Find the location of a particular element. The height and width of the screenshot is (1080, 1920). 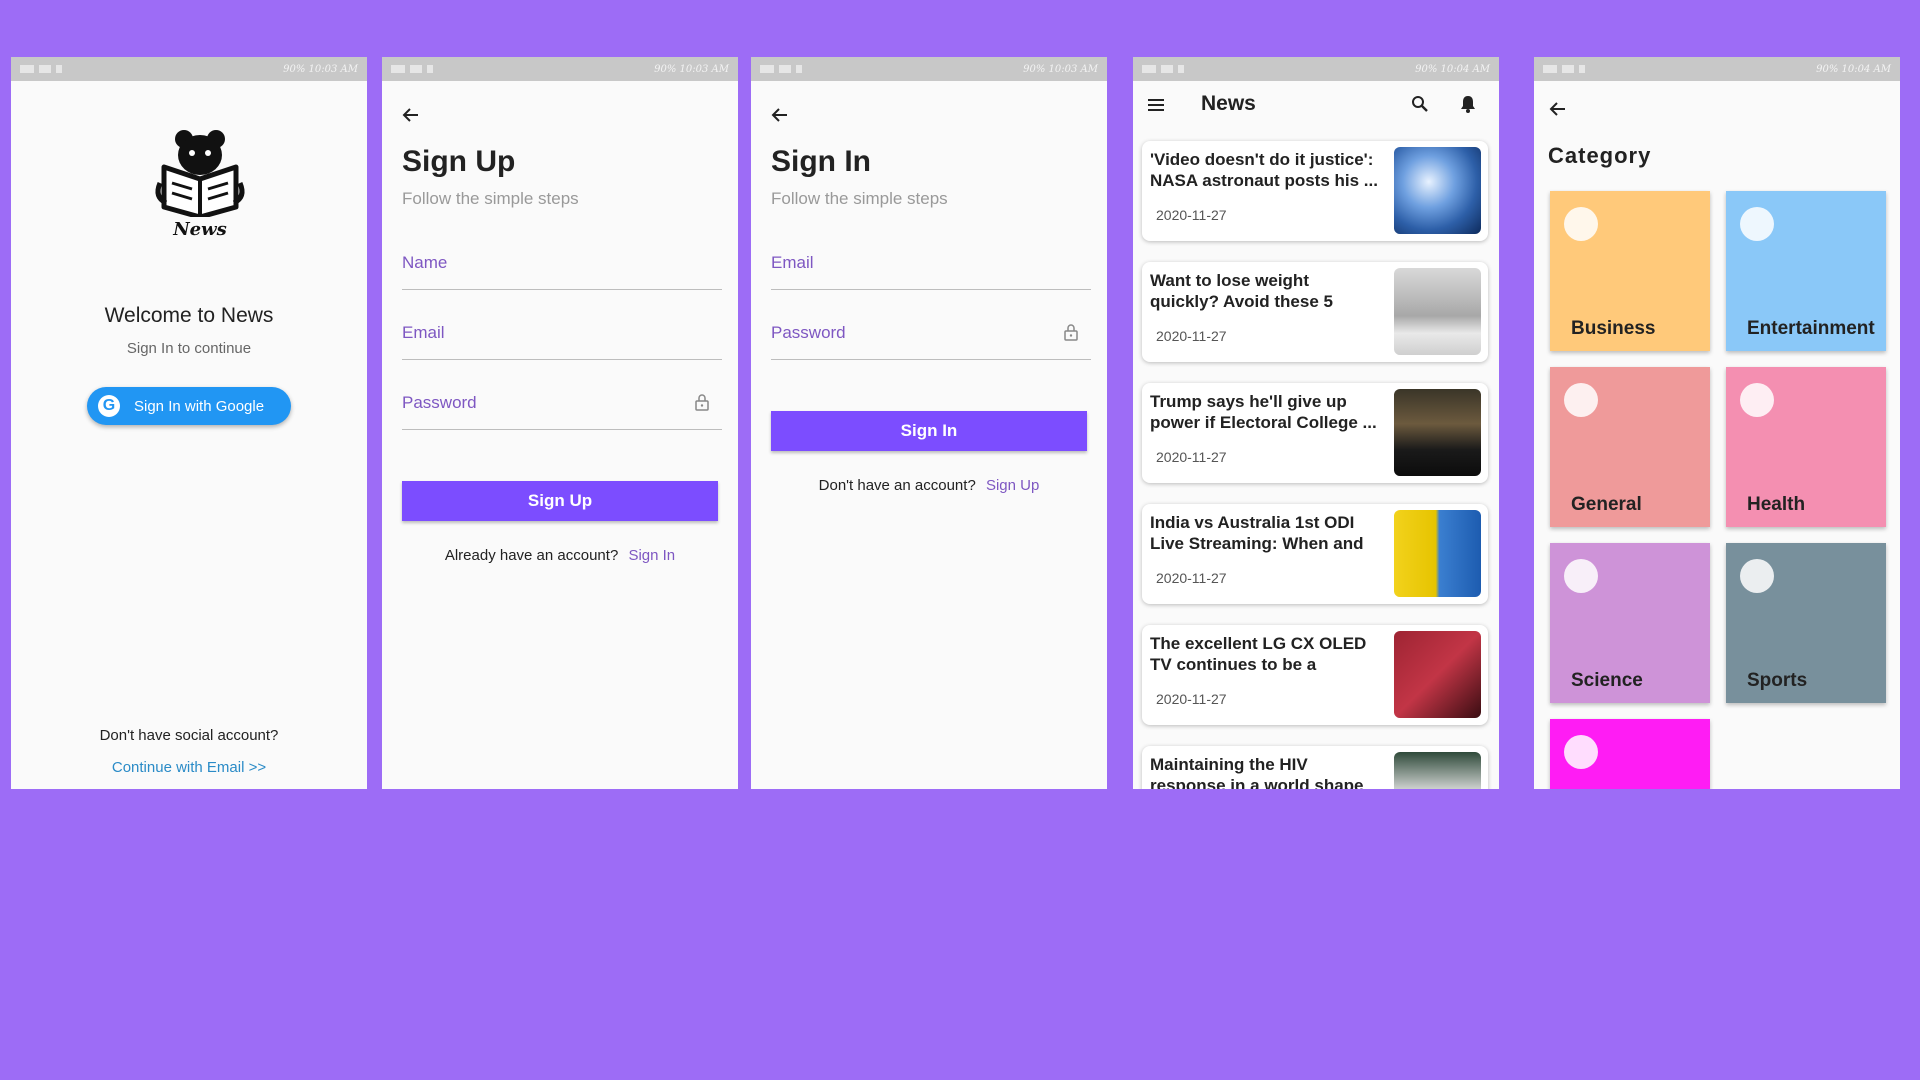

search-icon is located at coordinates (1420, 104).